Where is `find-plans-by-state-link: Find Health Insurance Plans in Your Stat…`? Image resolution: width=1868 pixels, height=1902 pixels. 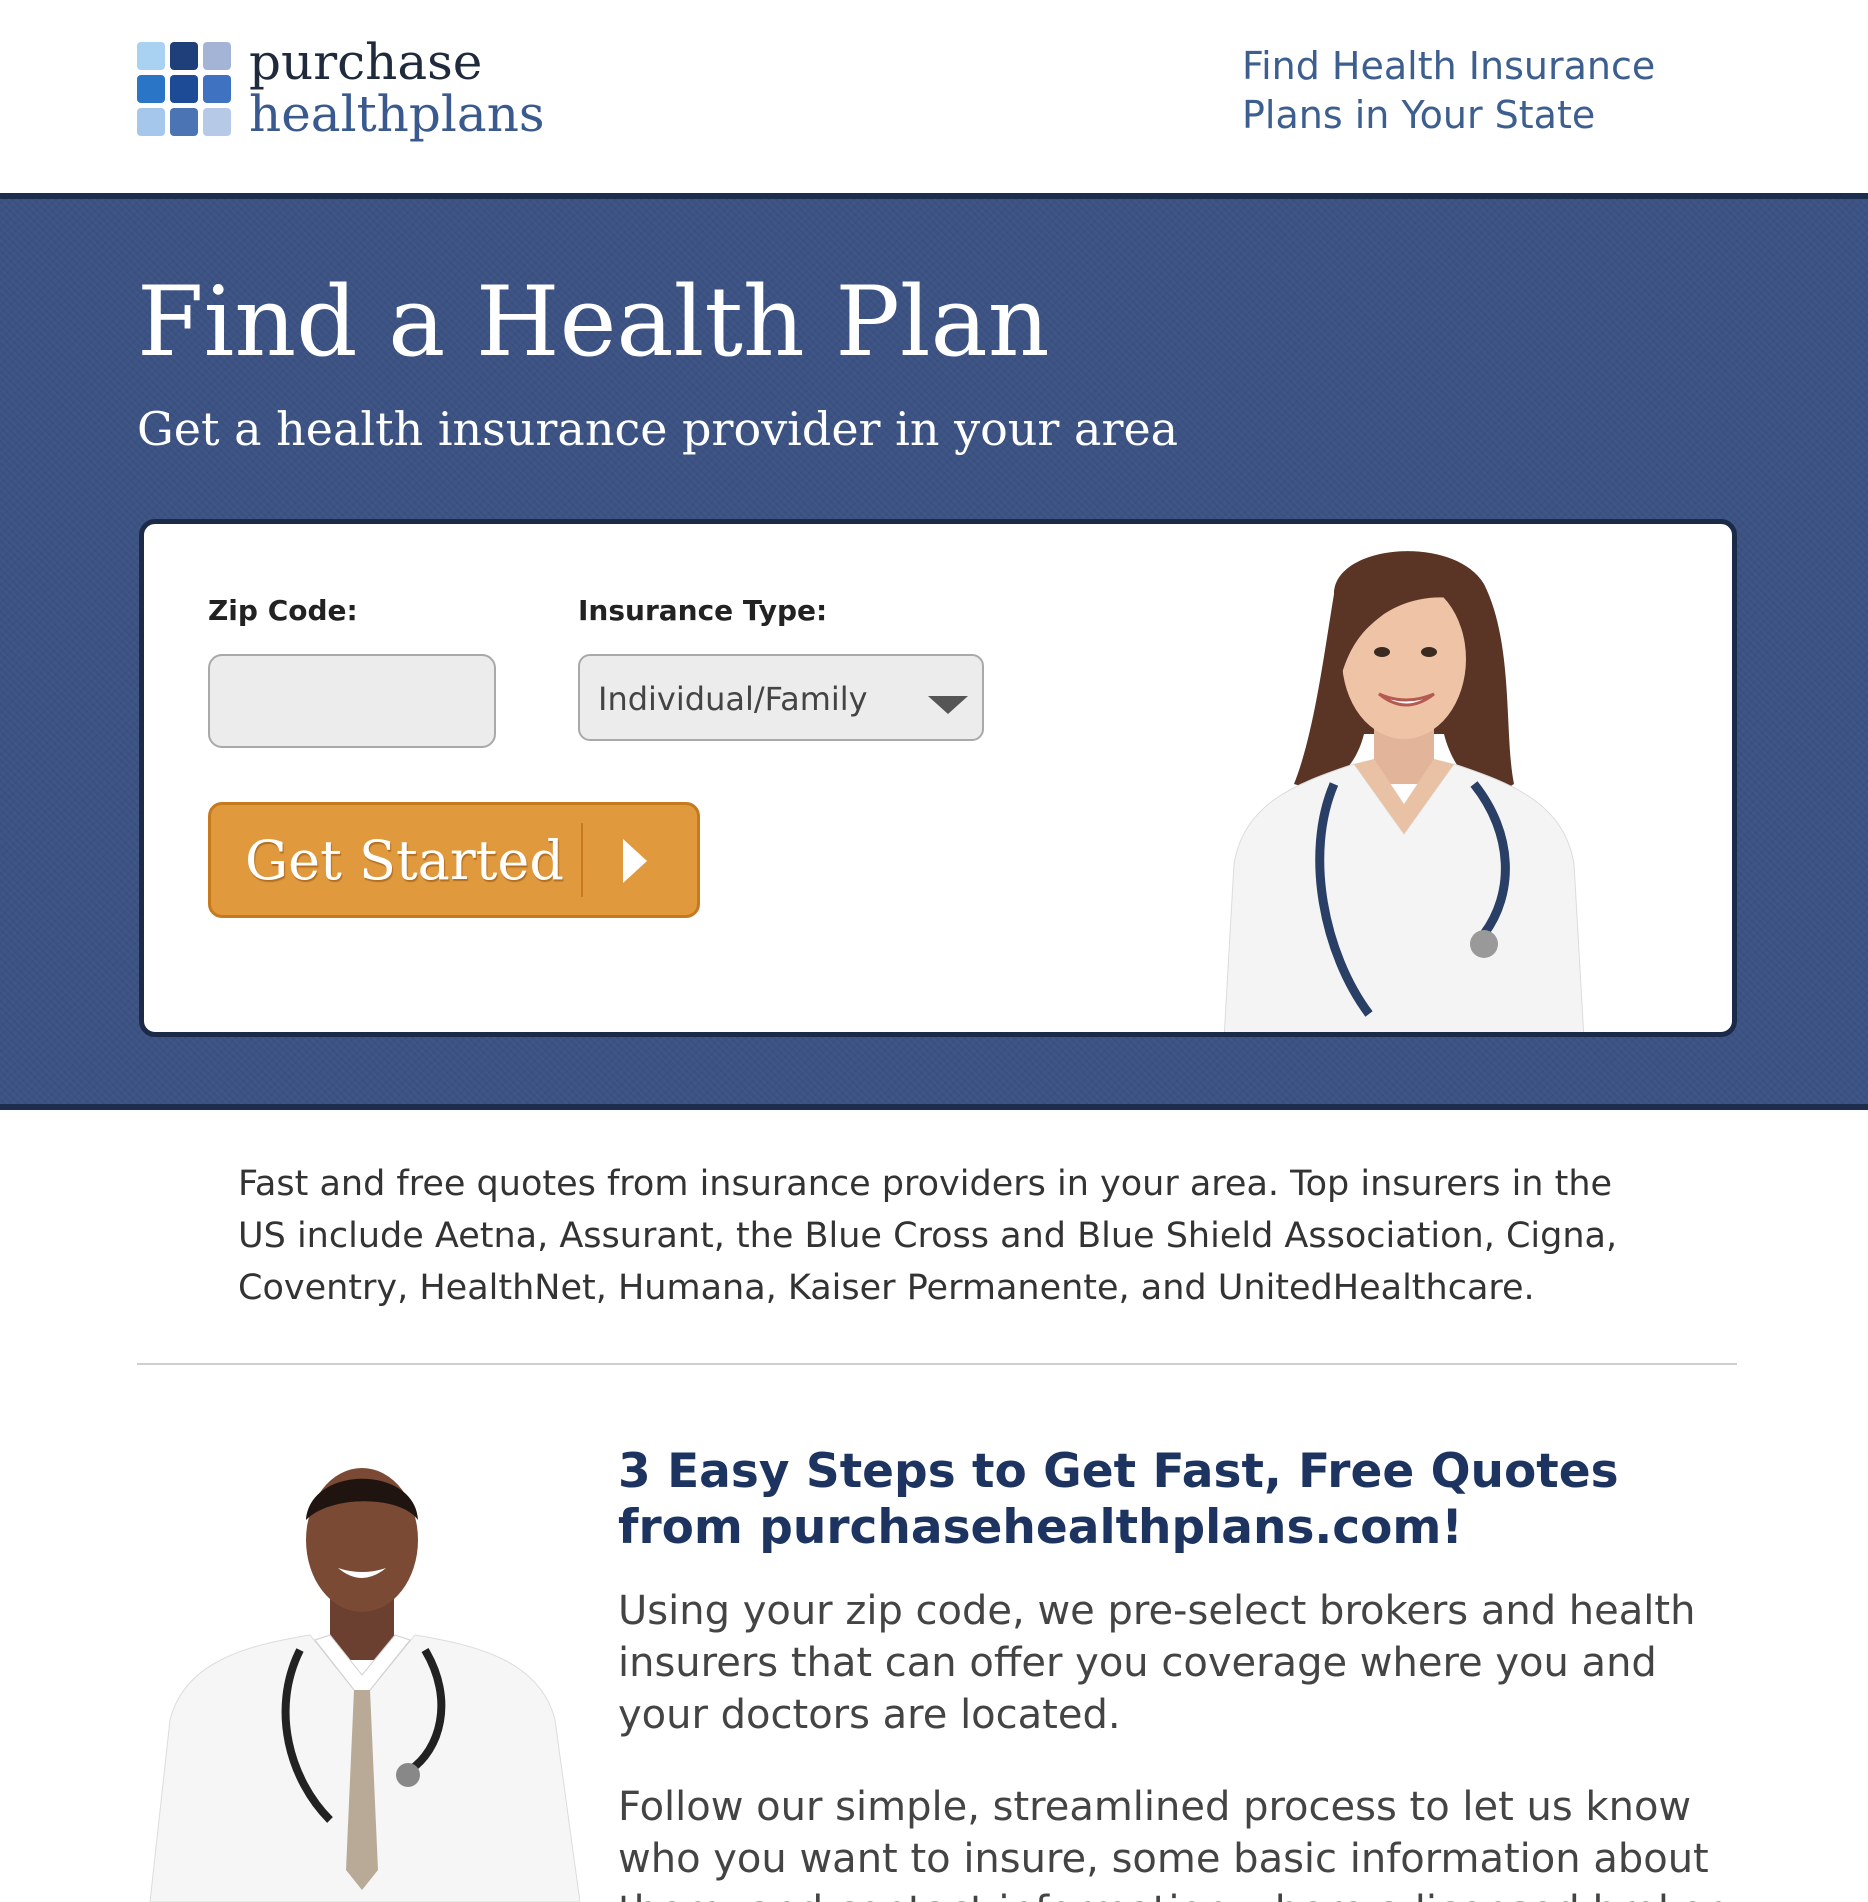
find-plans-by-state-link: Find Health Insurance Plans in Your Stat… is located at coordinates (1502, 91).